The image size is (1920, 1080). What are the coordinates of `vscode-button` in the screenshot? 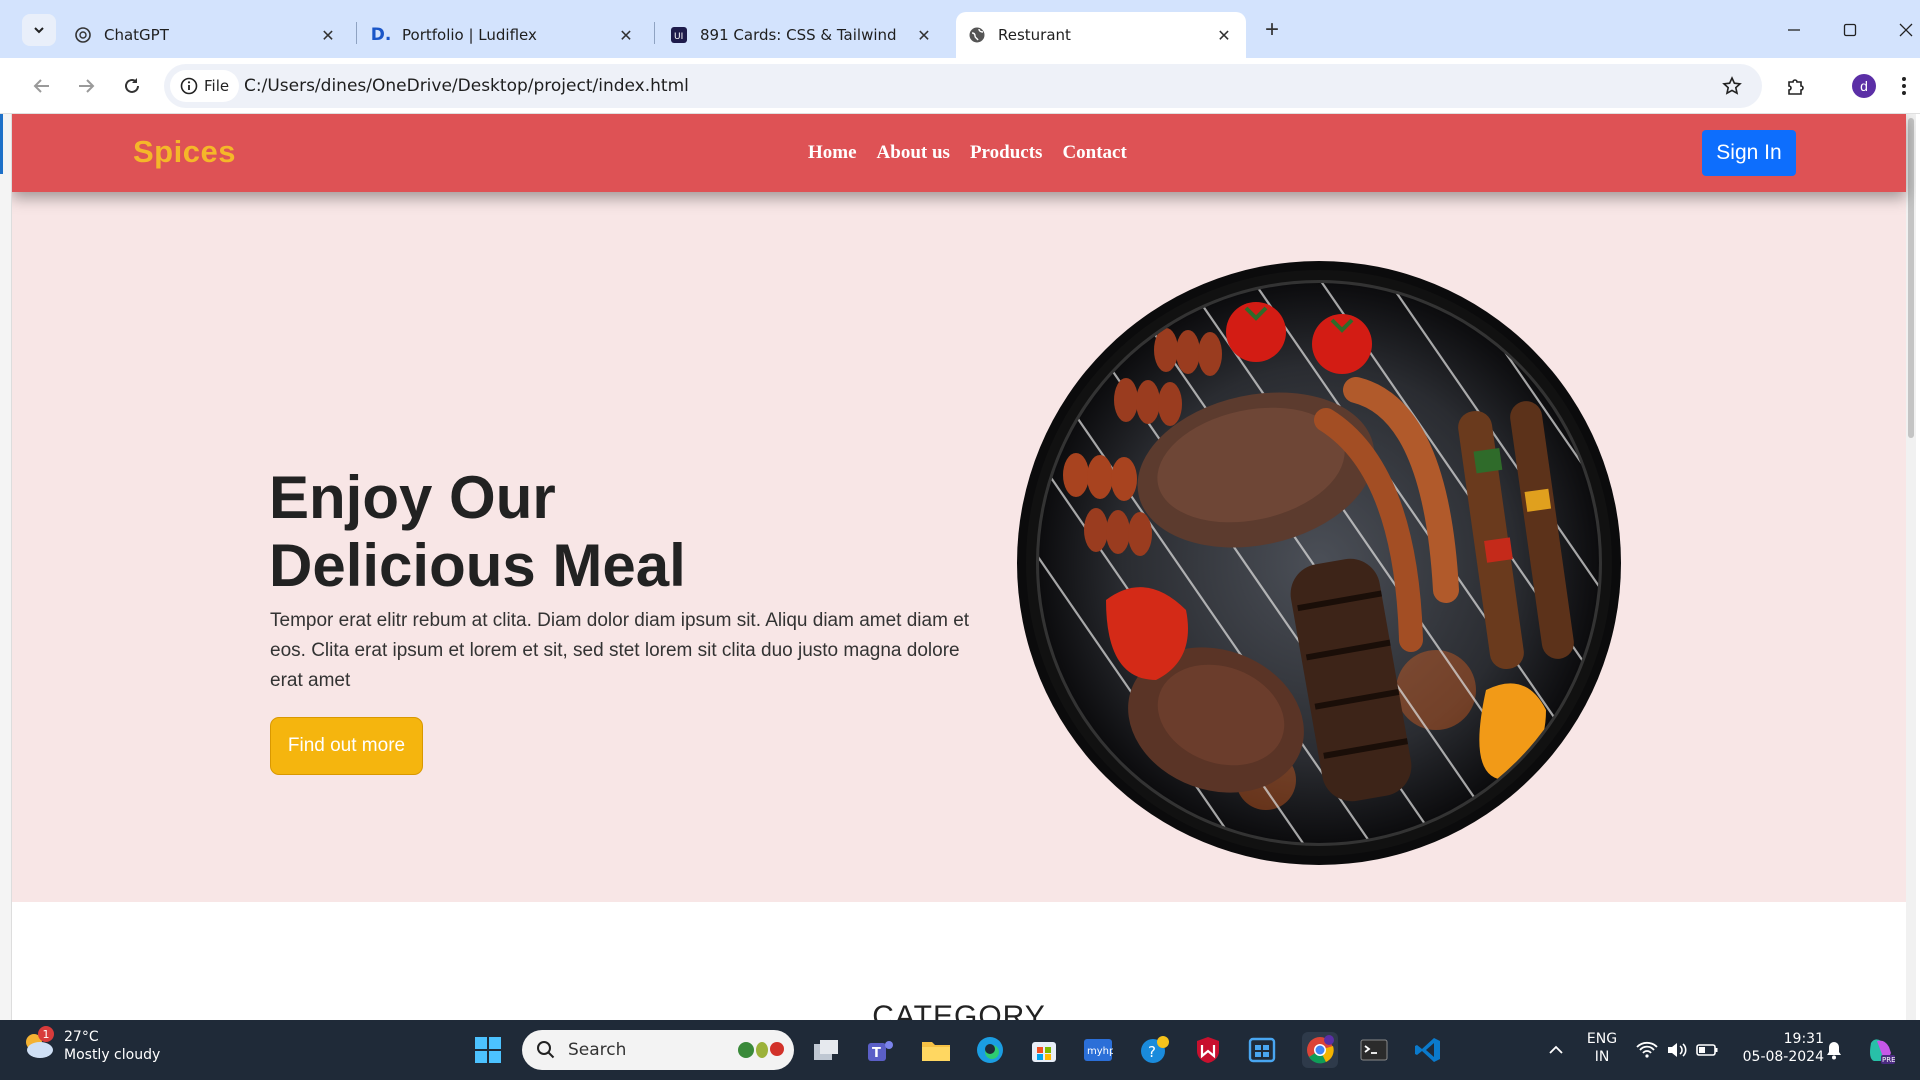 It's located at (1428, 1050).